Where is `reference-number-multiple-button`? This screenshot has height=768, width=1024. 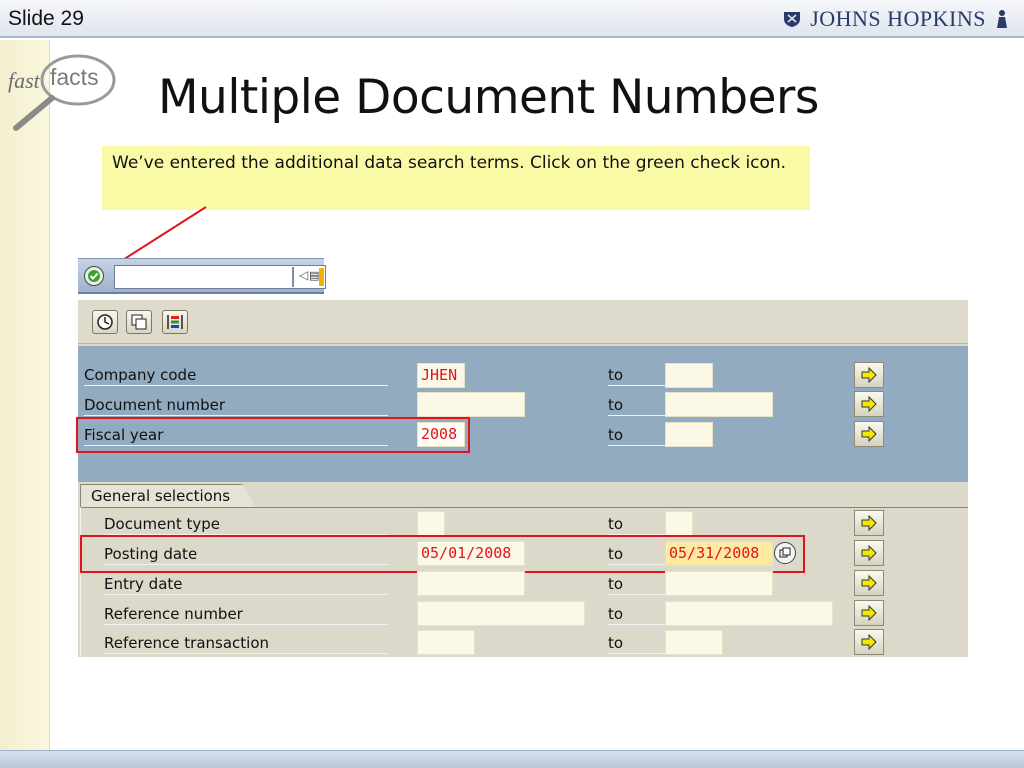
reference-number-multiple-button is located at coordinates (869, 613).